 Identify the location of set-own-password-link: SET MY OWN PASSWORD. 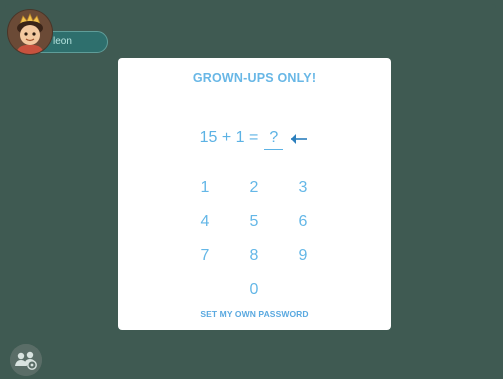
(254, 314).